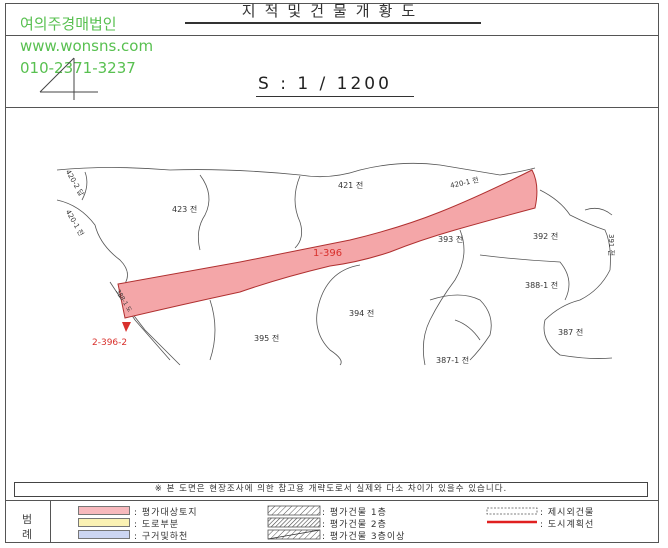 The height and width of the screenshot is (548, 668). Describe the element at coordinates (362, 313) in the screenshot. I see `lot-label: 394 전` at that location.